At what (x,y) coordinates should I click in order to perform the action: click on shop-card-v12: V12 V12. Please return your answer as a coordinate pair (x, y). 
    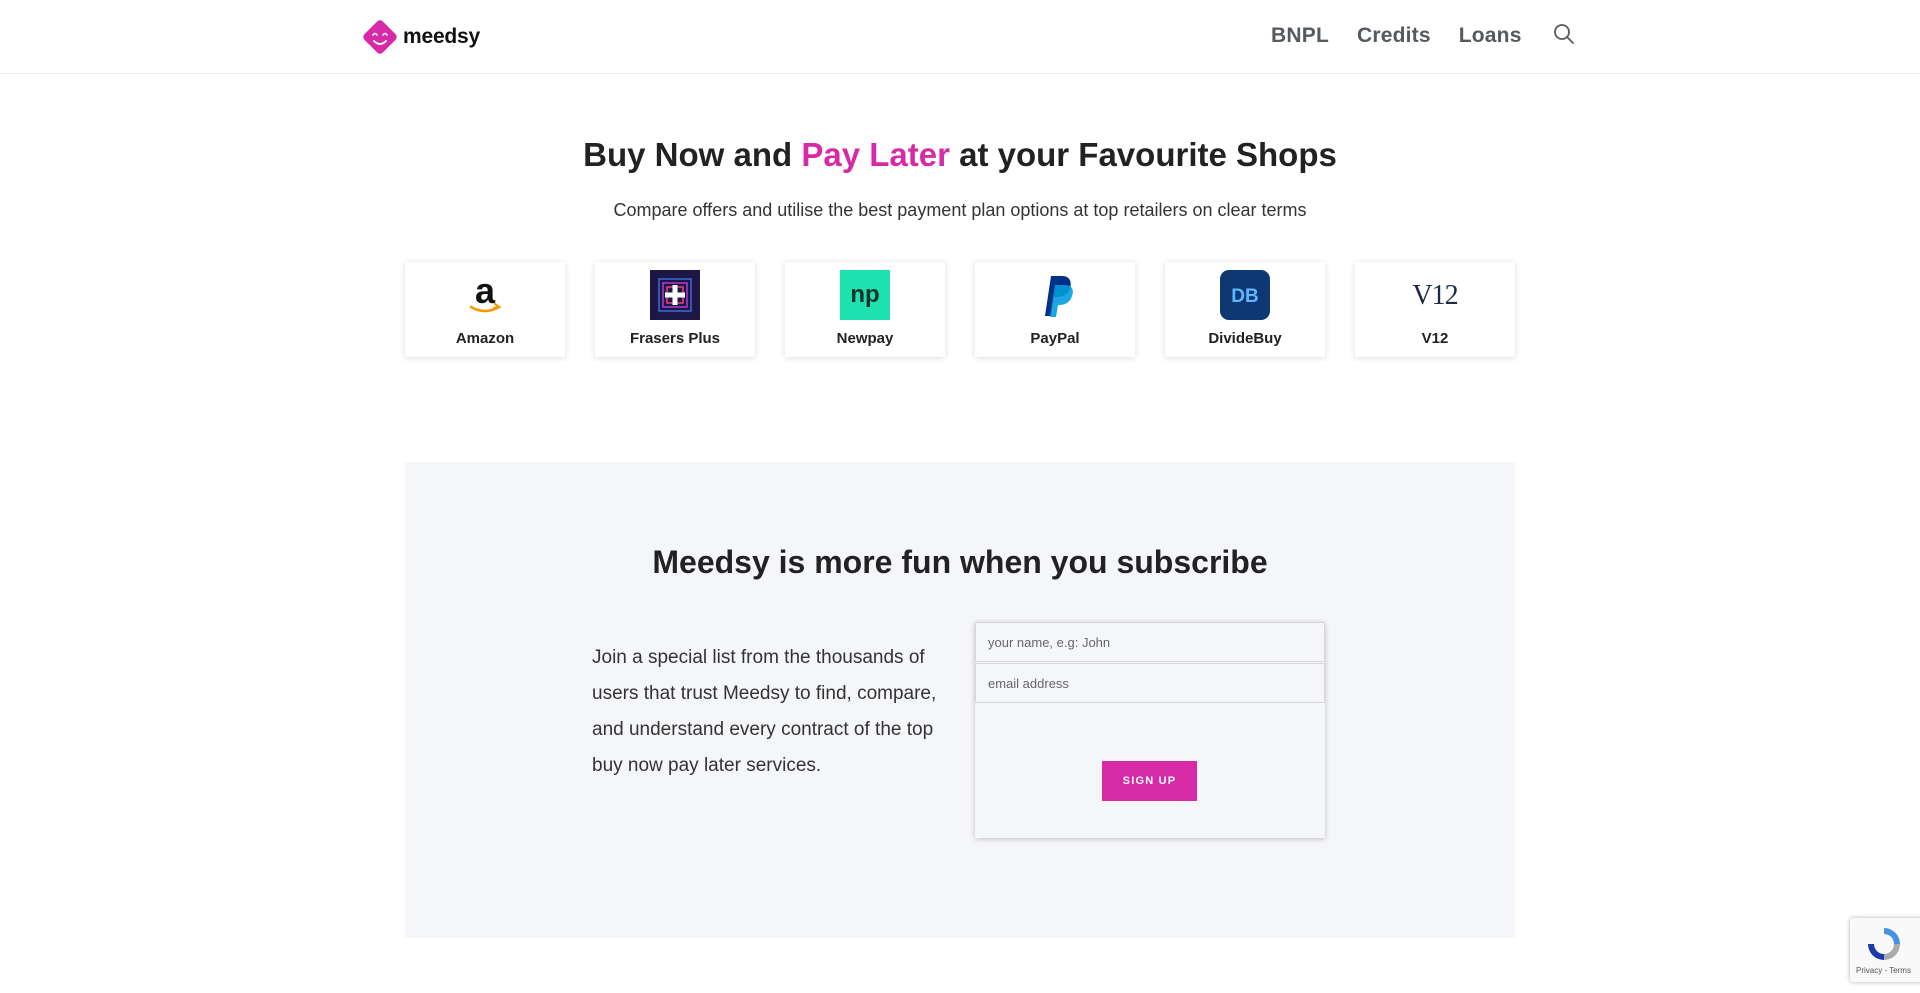
    Looking at the image, I should click on (1435, 309).